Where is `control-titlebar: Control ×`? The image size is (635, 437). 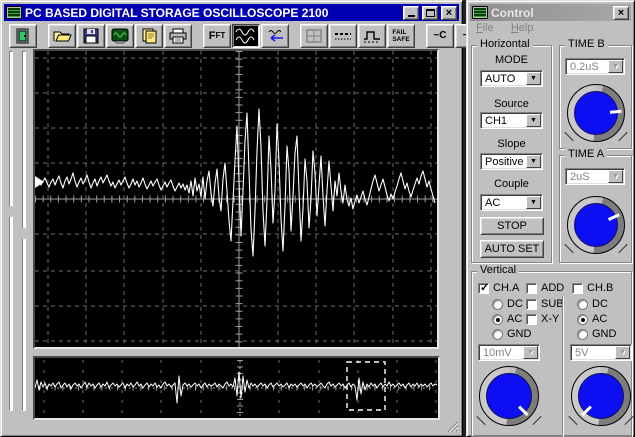 control-titlebar: Control × is located at coordinates (550, 12).